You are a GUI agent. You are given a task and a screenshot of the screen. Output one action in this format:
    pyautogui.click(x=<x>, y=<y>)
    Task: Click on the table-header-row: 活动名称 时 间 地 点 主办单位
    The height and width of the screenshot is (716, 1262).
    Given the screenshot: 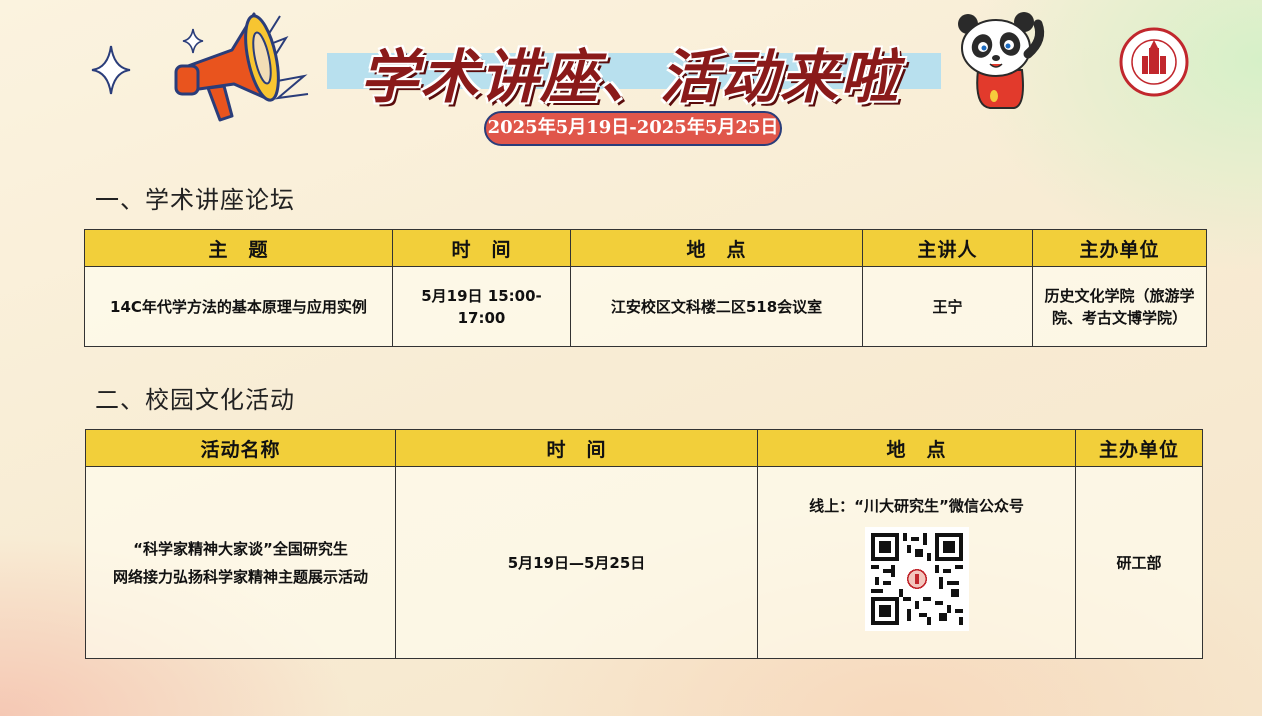 What is the action you would take?
    pyautogui.click(x=644, y=448)
    